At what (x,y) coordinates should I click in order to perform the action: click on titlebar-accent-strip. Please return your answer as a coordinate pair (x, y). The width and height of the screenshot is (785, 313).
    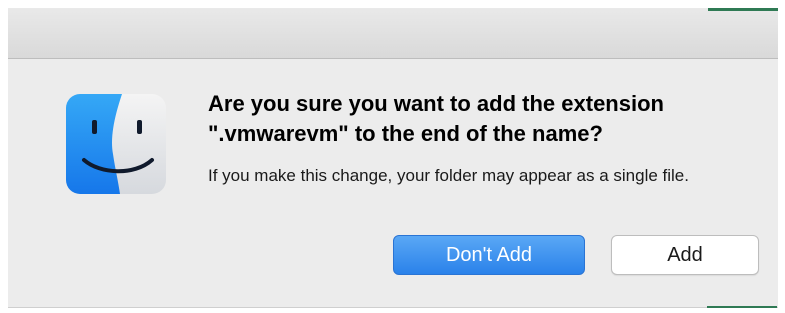
    Looking at the image, I should click on (743, 9).